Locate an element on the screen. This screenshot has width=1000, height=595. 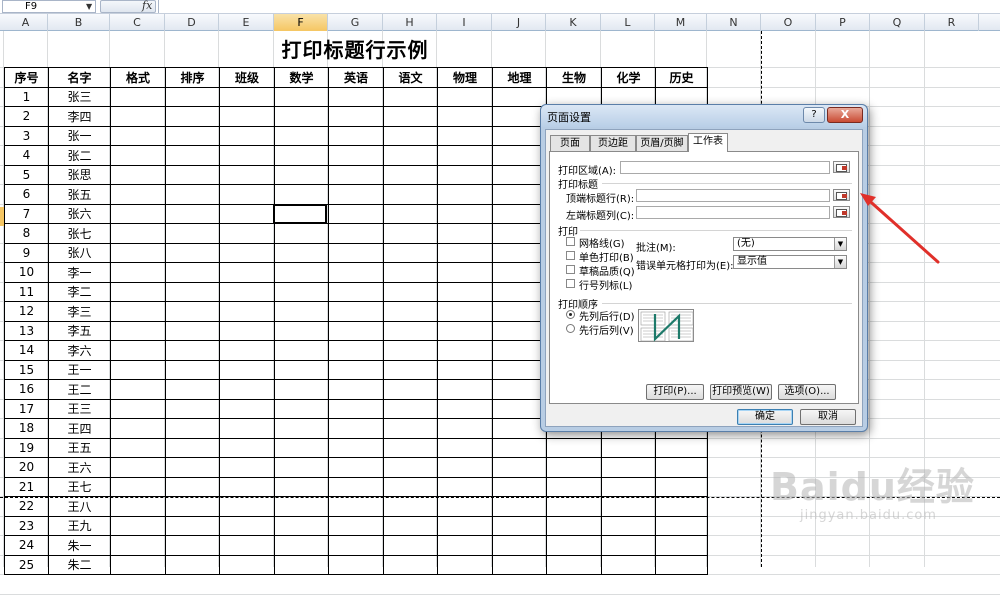
watermark-url: jingyan.baidu.com is located at coordinates (868, 515).